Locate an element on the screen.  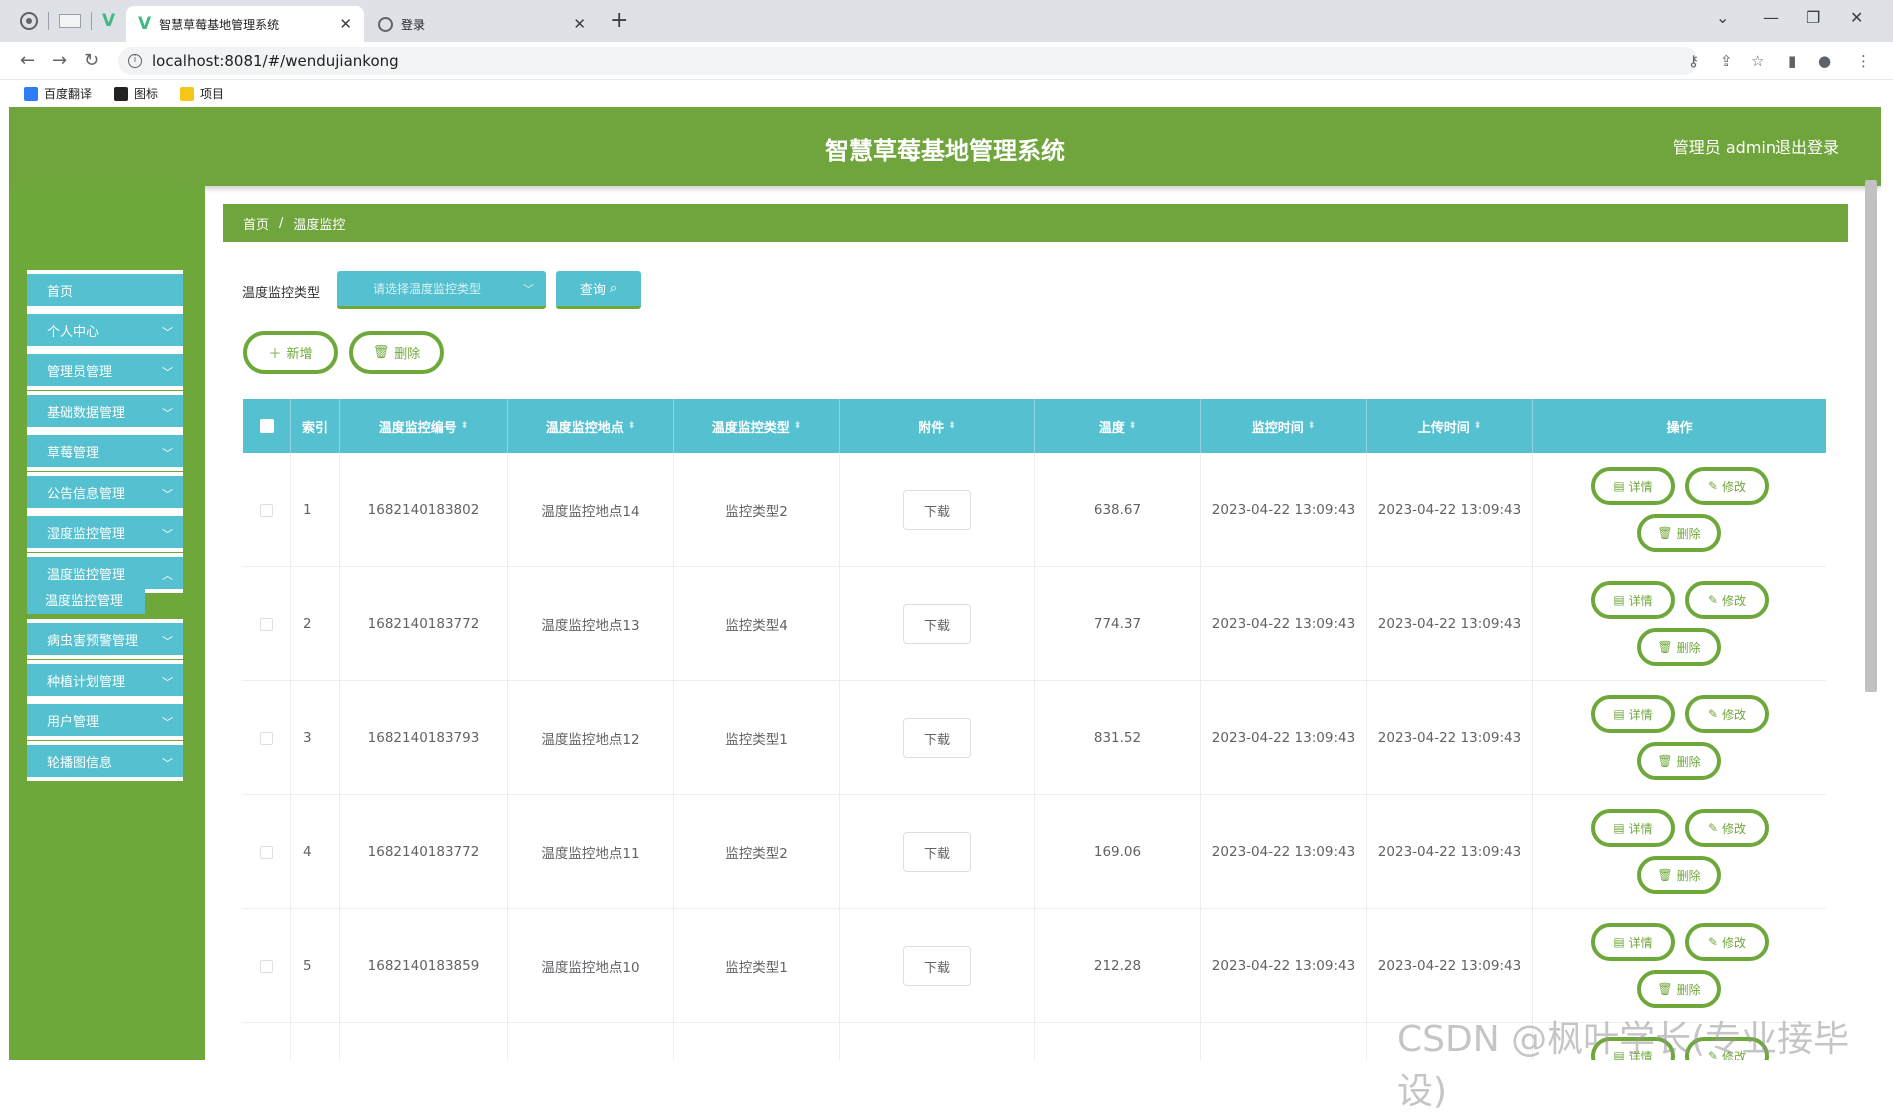
sidebar-item-announcements: 公告信息管理 ﹀ is located at coordinates (105, 492).